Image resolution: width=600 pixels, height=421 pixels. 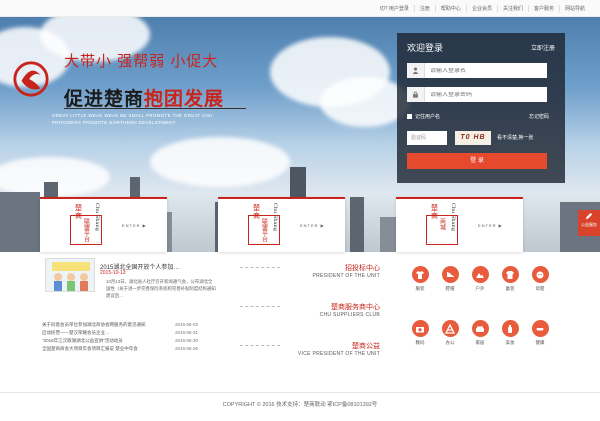 I want to click on slogan-underline, so click(x=155, y=108).